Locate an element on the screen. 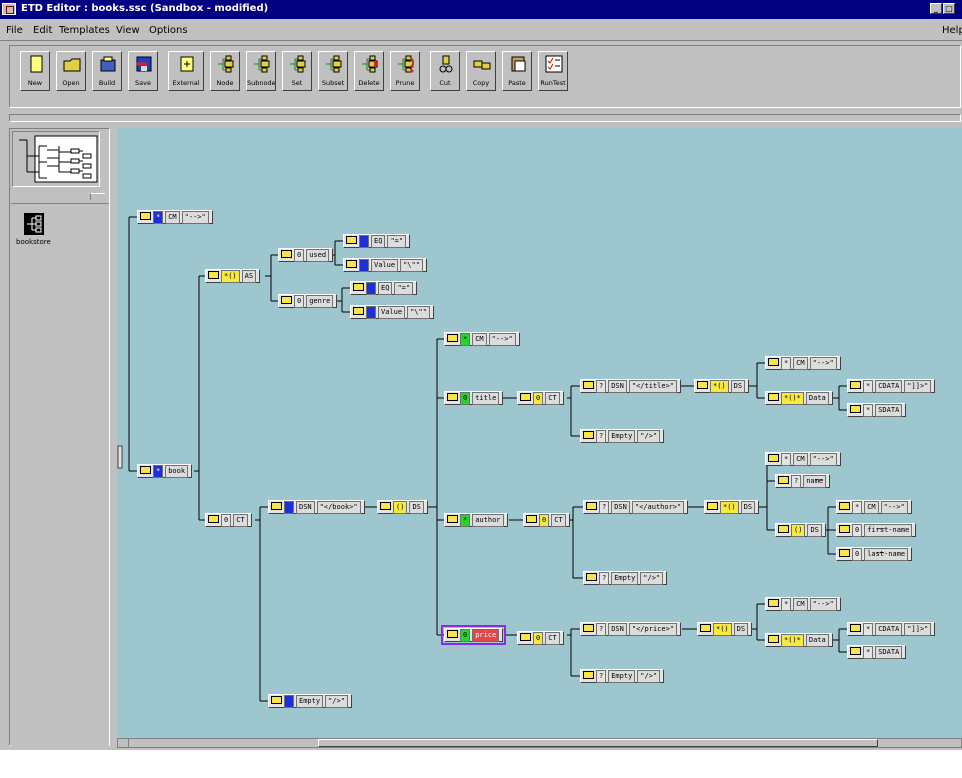 Image resolution: width=962 pixels, height=778 pixels. menu-templates: Templates is located at coordinates (84, 30).